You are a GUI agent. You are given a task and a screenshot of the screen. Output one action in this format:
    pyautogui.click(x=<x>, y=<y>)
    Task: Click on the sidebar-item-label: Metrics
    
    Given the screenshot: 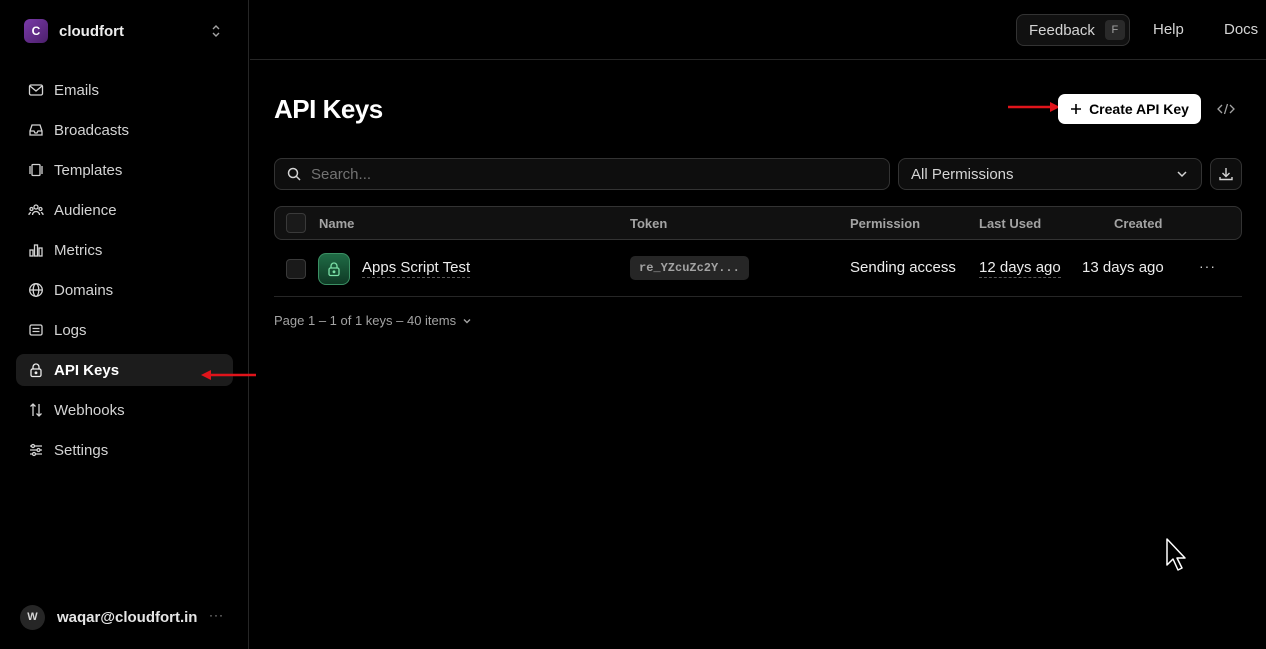 What is the action you would take?
    pyautogui.click(x=78, y=250)
    